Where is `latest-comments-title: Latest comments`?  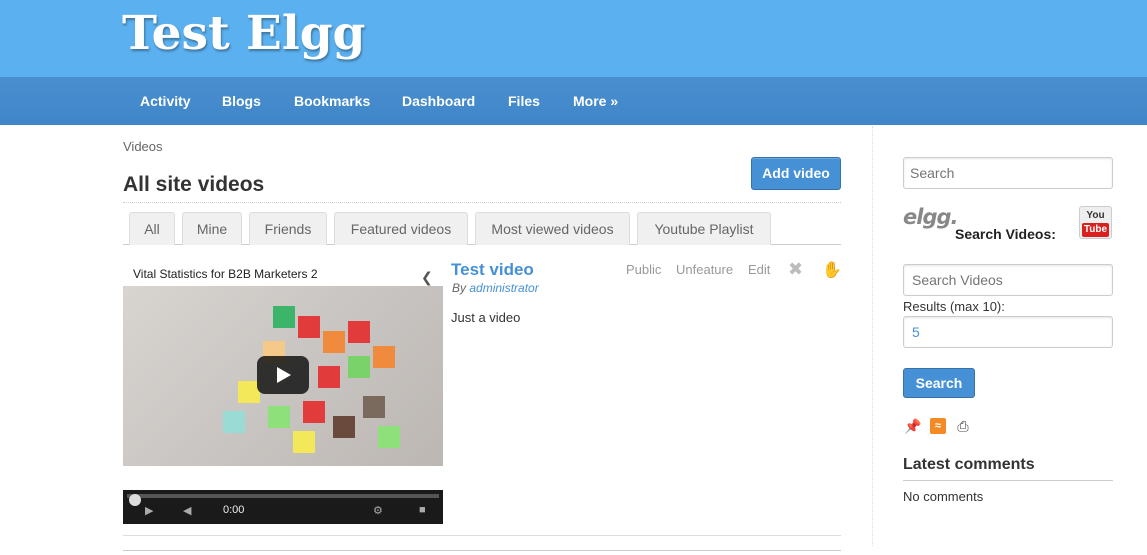 latest-comments-title: Latest comments is located at coordinates (969, 464).